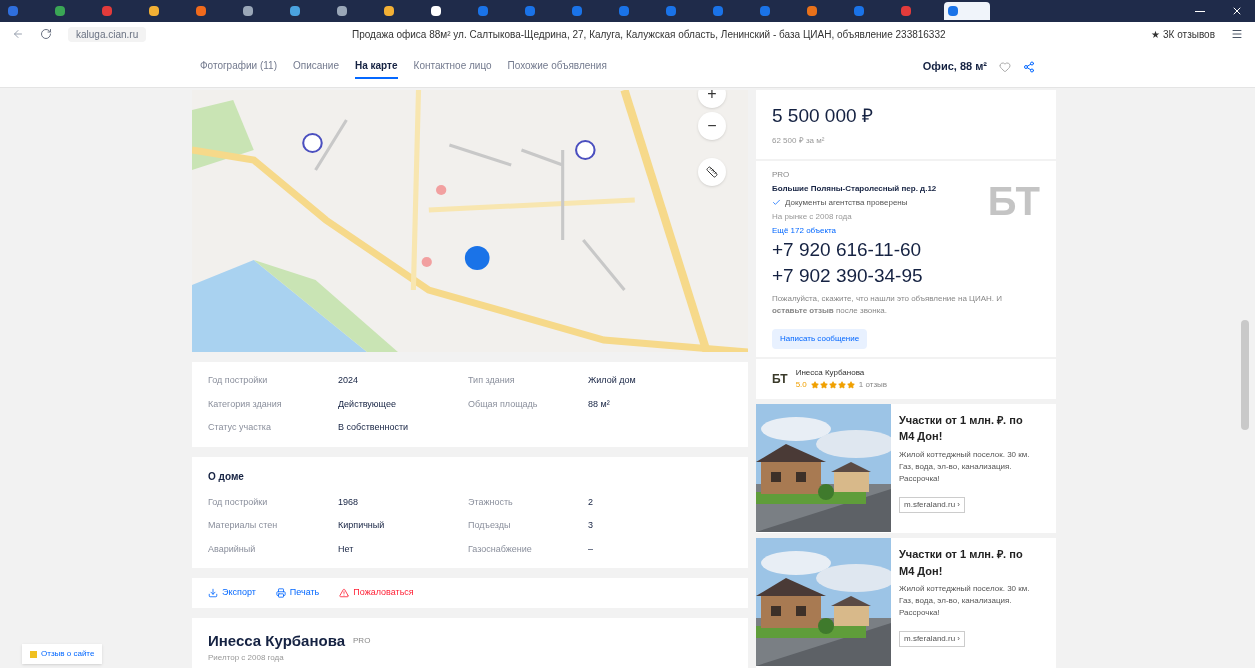  What do you see at coordinates (492, 380) in the screenshot?
I see `detail-label: Тип здания` at bounding box center [492, 380].